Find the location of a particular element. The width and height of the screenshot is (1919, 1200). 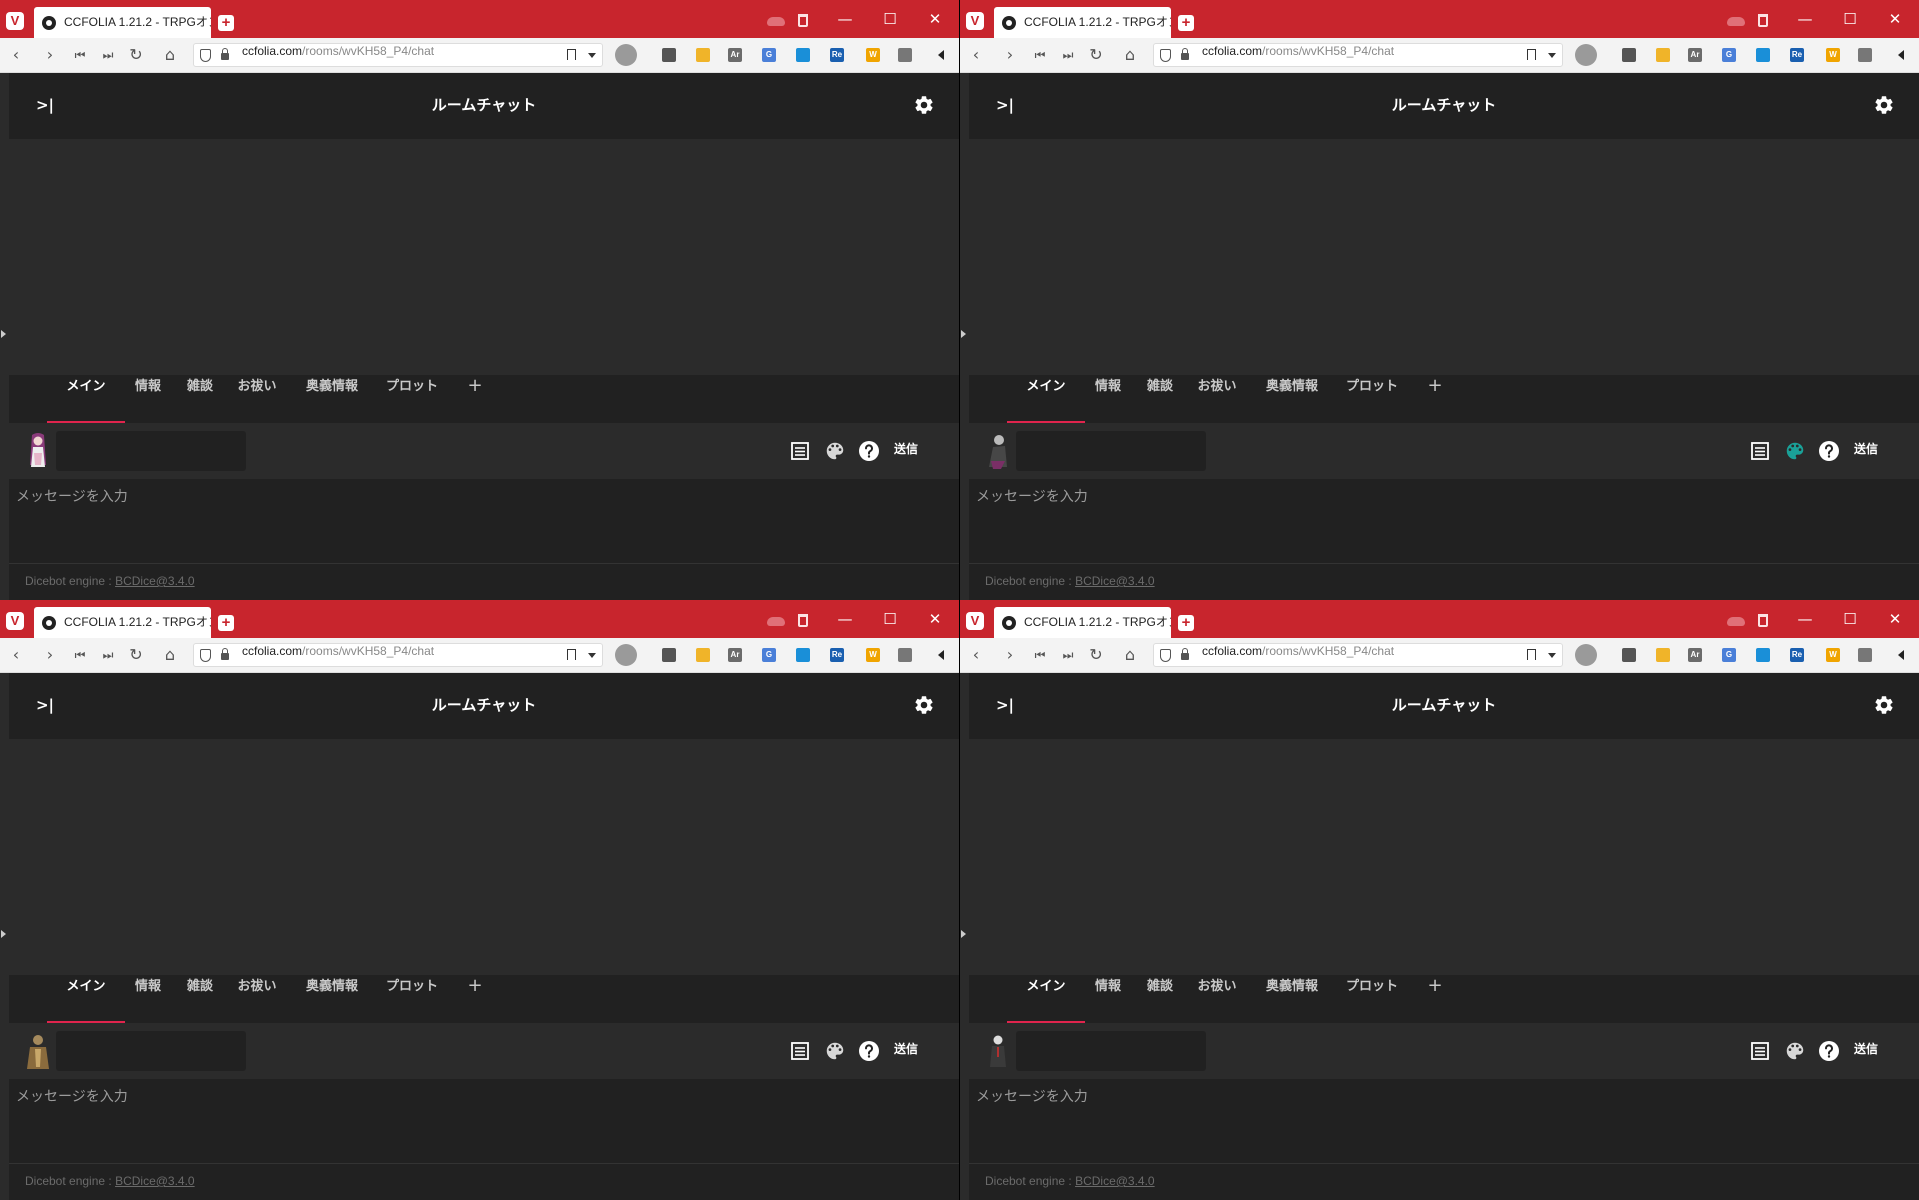

add-tab-button: + is located at coordinates (1435, 999).